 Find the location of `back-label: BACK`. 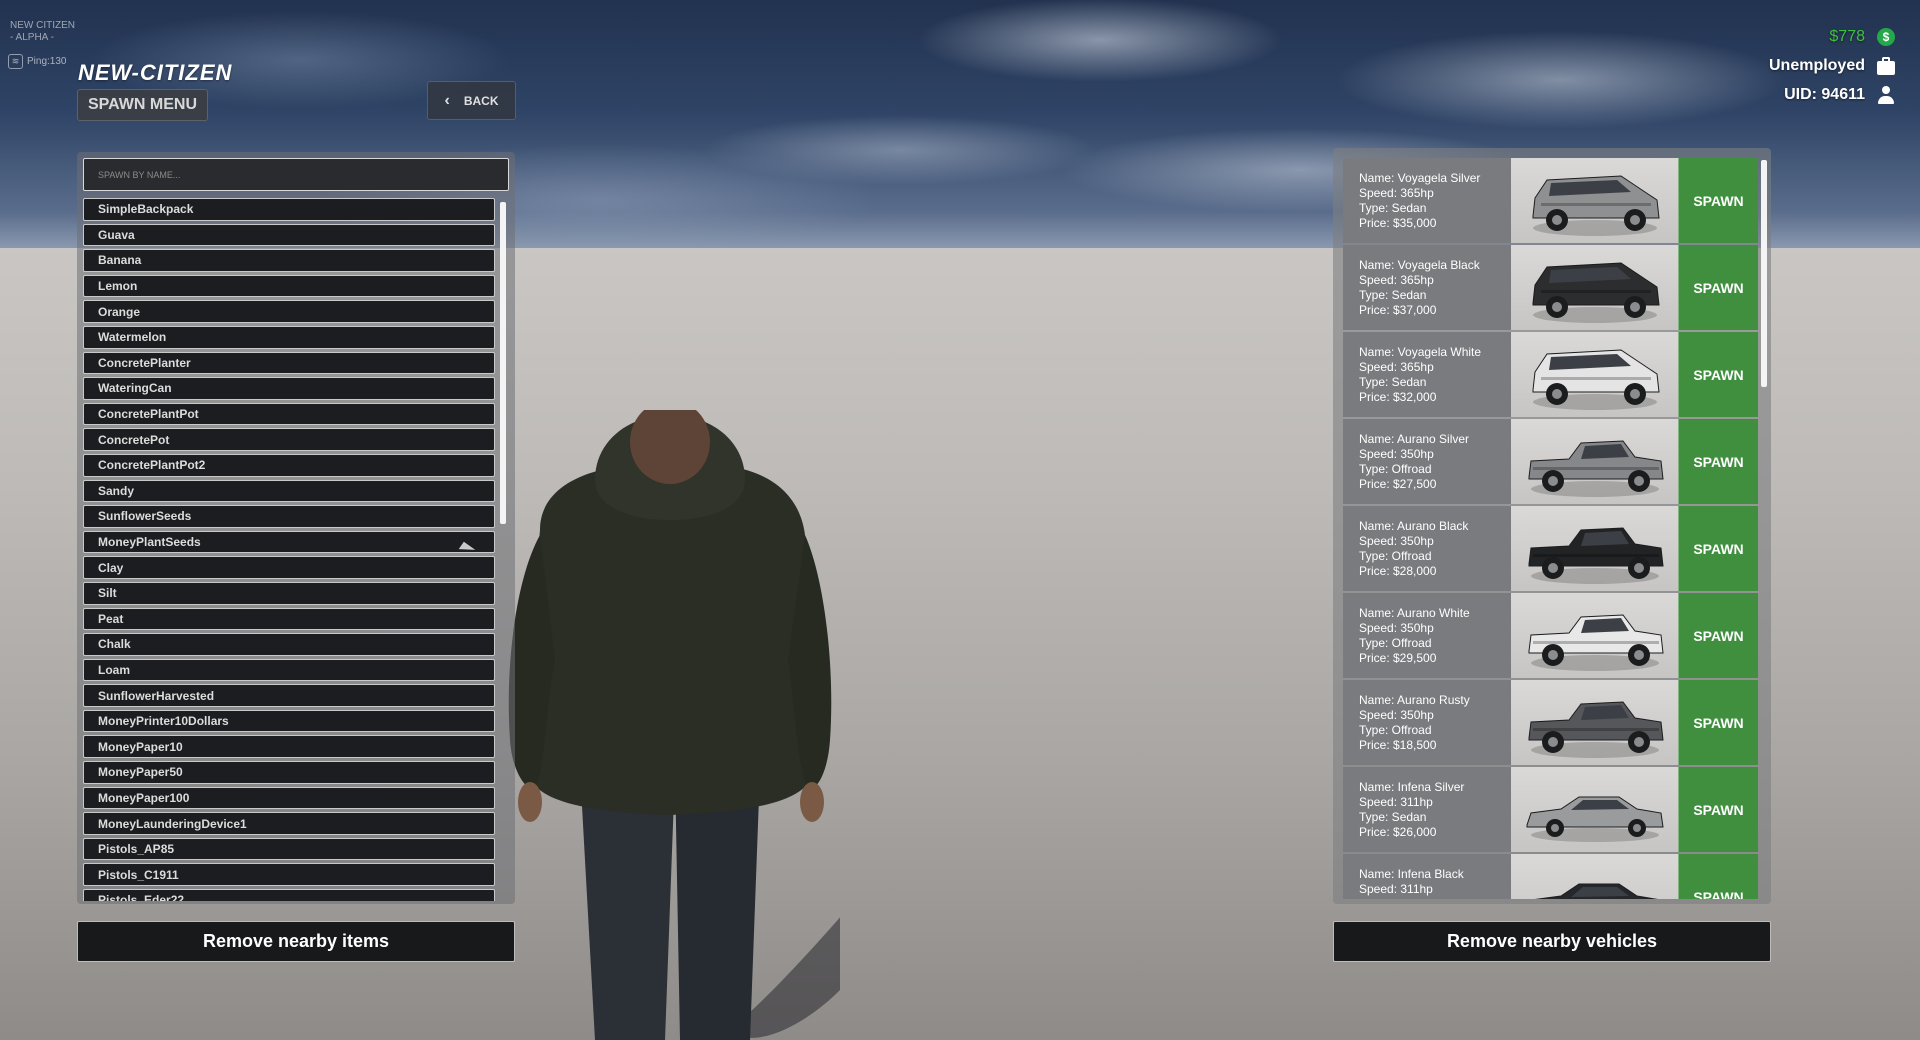

back-label: BACK is located at coordinates (481, 100).